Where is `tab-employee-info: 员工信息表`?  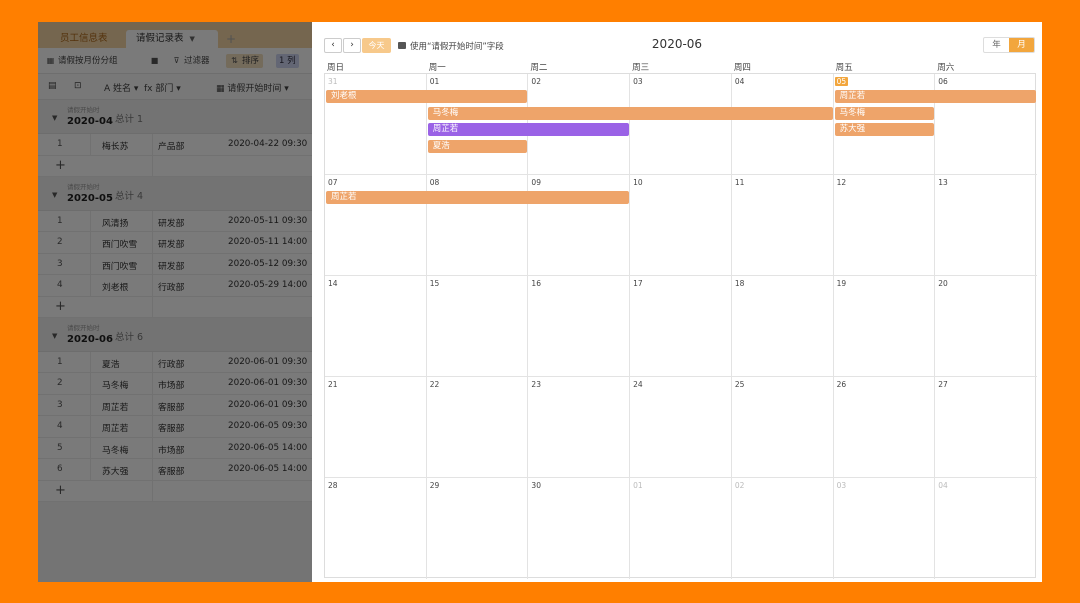
tab-employee-info: 员工信息表 is located at coordinates (88, 39).